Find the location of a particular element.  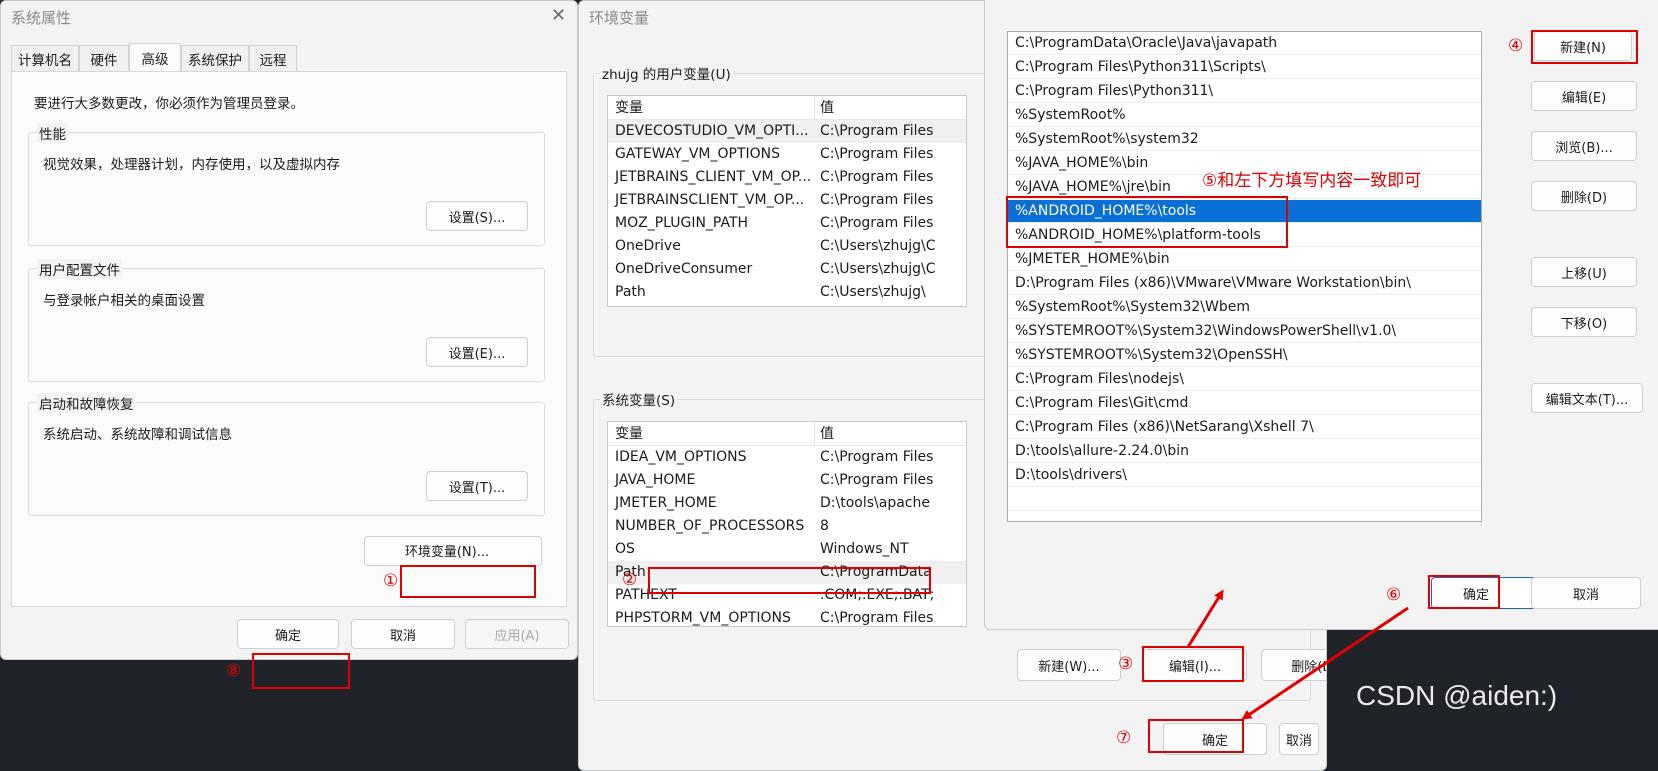

arrow-edit-to-dialog is located at coordinates (1205, 618).